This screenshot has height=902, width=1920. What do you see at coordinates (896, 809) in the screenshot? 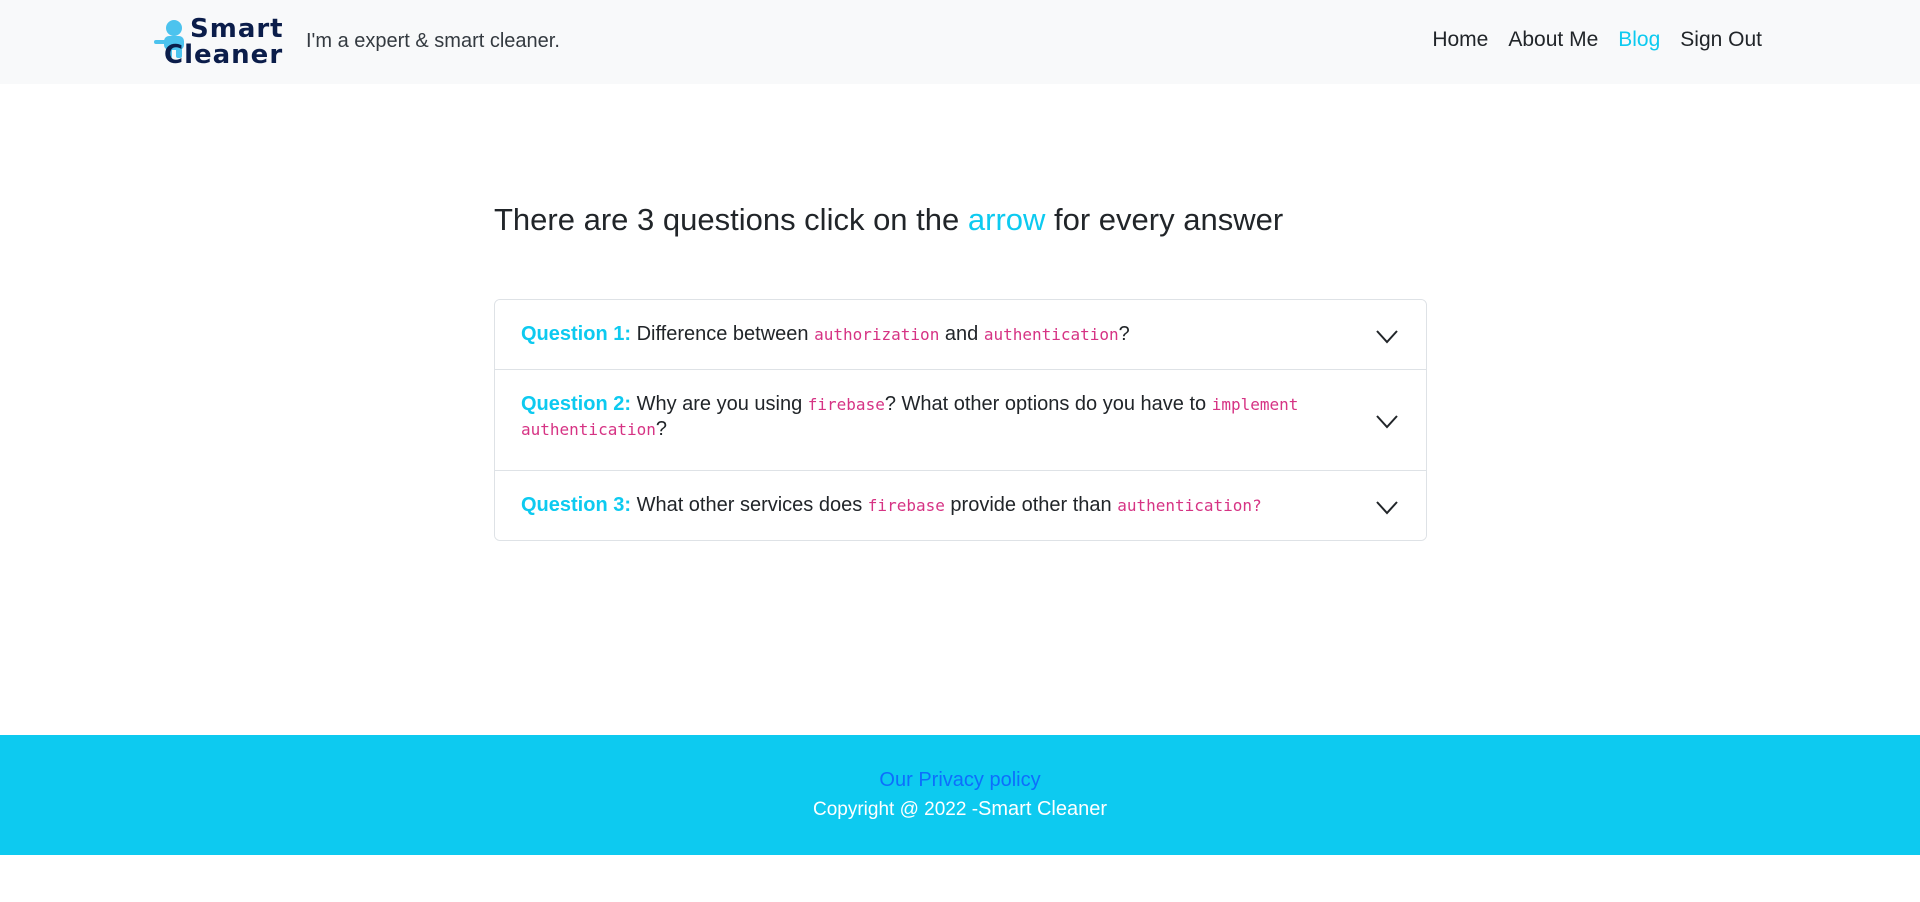
I see `copyright-prefix: Copyright @ 2022 -` at bounding box center [896, 809].